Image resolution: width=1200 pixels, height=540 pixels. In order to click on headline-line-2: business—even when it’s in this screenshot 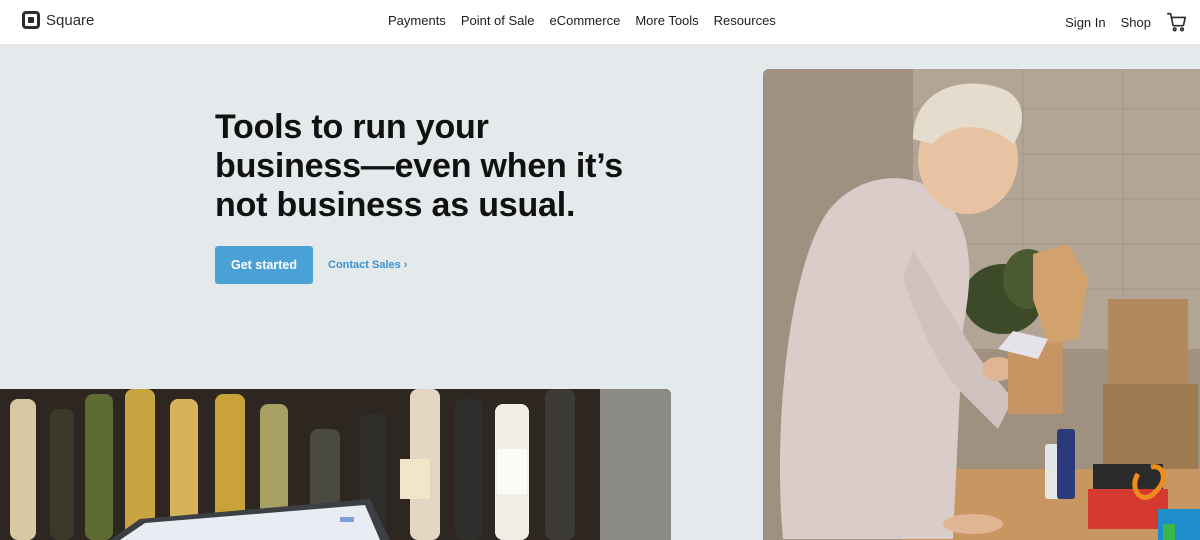, I will do `click(419, 166)`.